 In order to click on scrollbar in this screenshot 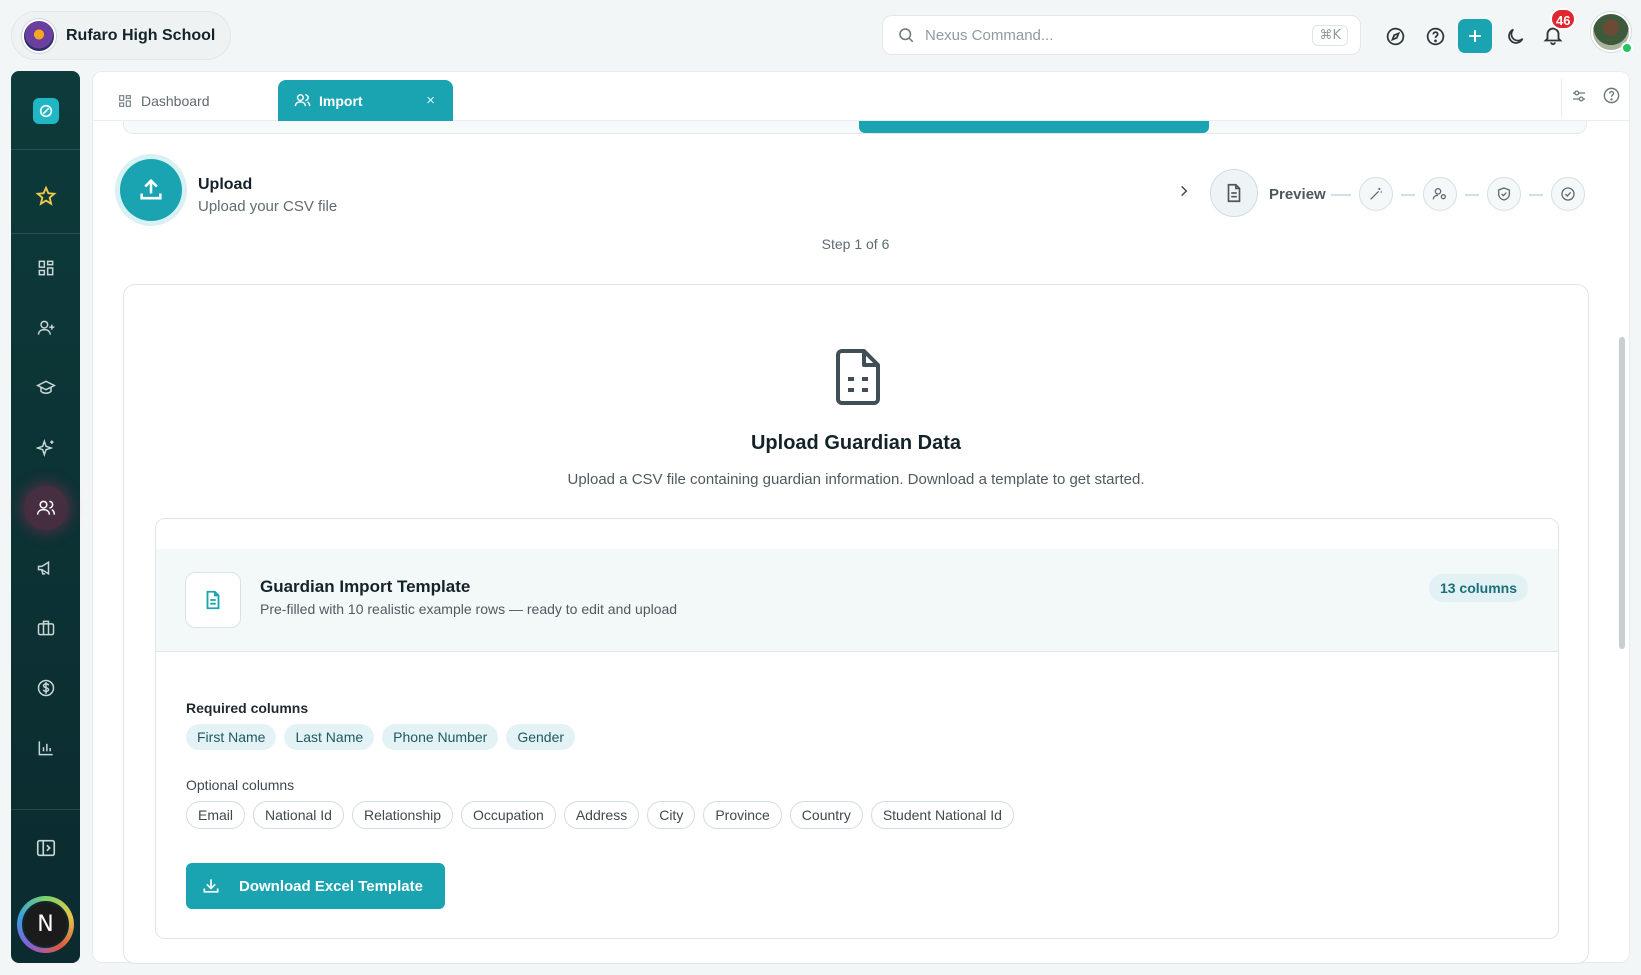, I will do `click(1622, 493)`.